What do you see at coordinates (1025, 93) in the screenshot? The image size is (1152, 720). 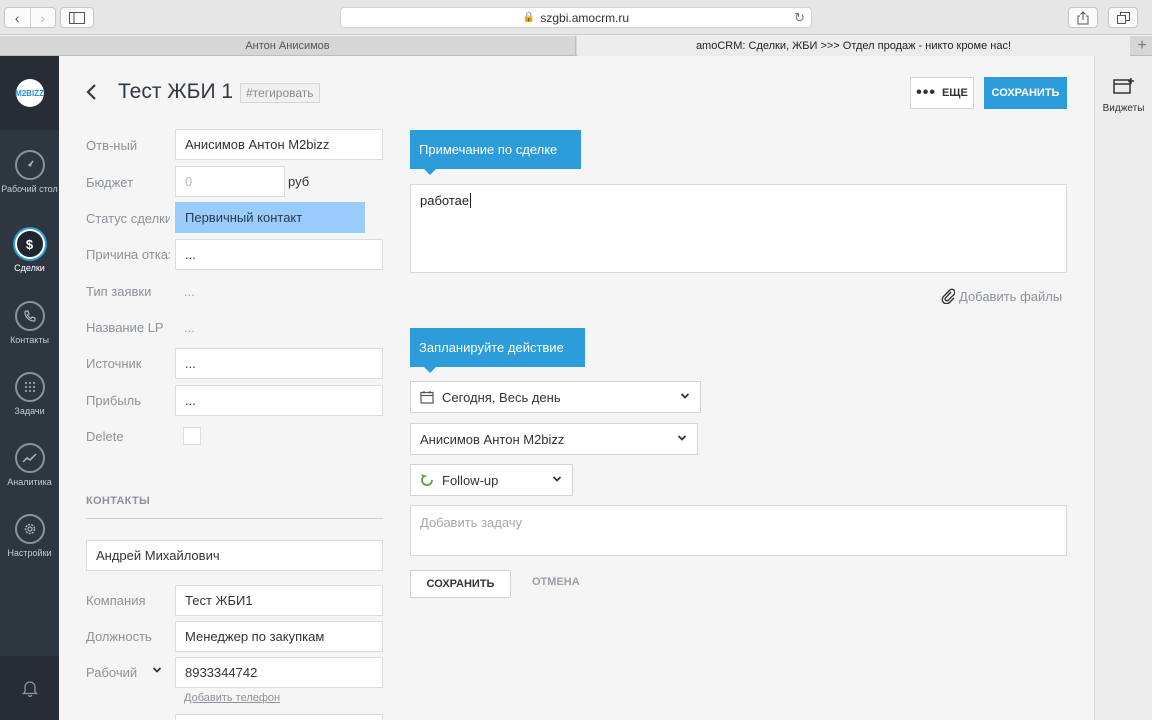 I see `save-button: СОХРАНИТЬ` at bounding box center [1025, 93].